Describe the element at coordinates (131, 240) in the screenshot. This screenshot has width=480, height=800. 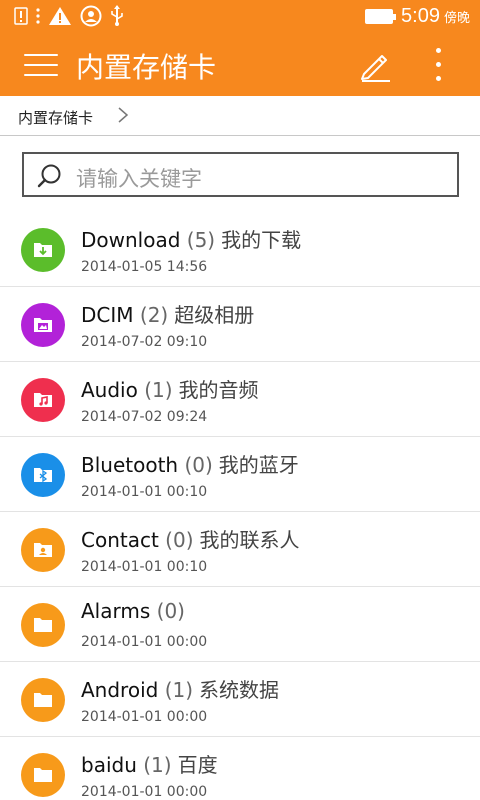
I see `folder-name: Download` at that location.